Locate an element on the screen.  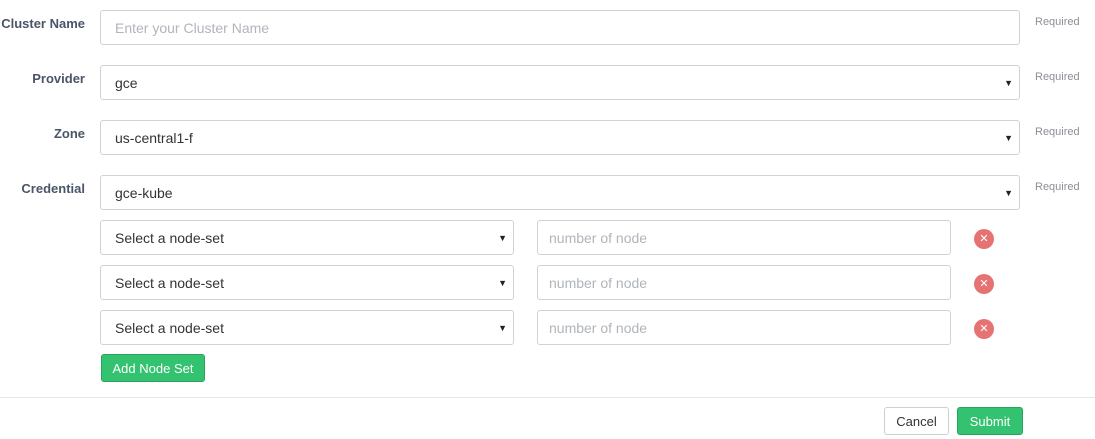
node-set-select-1: Select a node-set ▼ is located at coordinates (307, 237).